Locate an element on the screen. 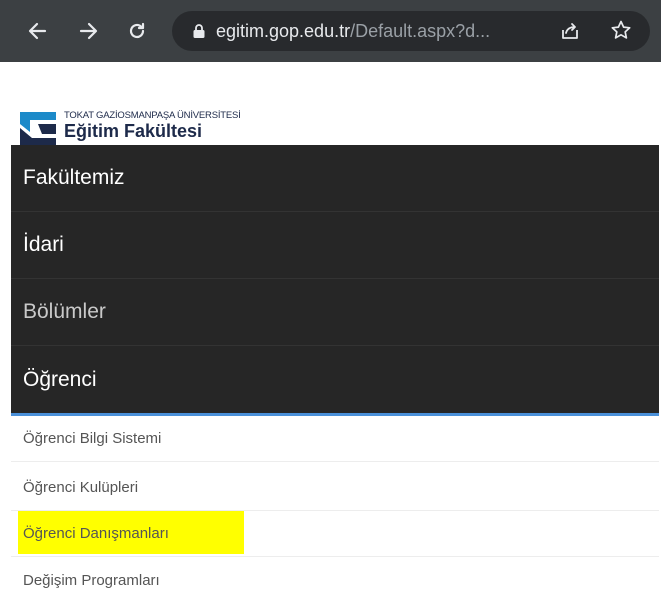  menu-item-idari: İdari is located at coordinates (335, 245).